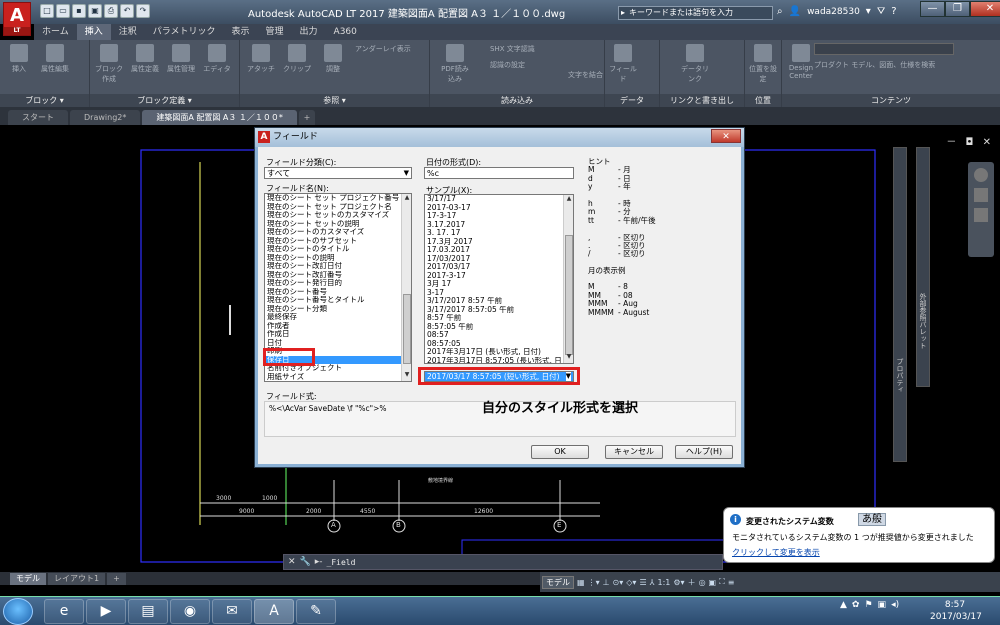 The height and width of the screenshot is (625, 1000). What do you see at coordinates (499, 310) in the screenshot?
I see `sample-item: 3/17/2017 8:57:05 午前` at bounding box center [499, 310].